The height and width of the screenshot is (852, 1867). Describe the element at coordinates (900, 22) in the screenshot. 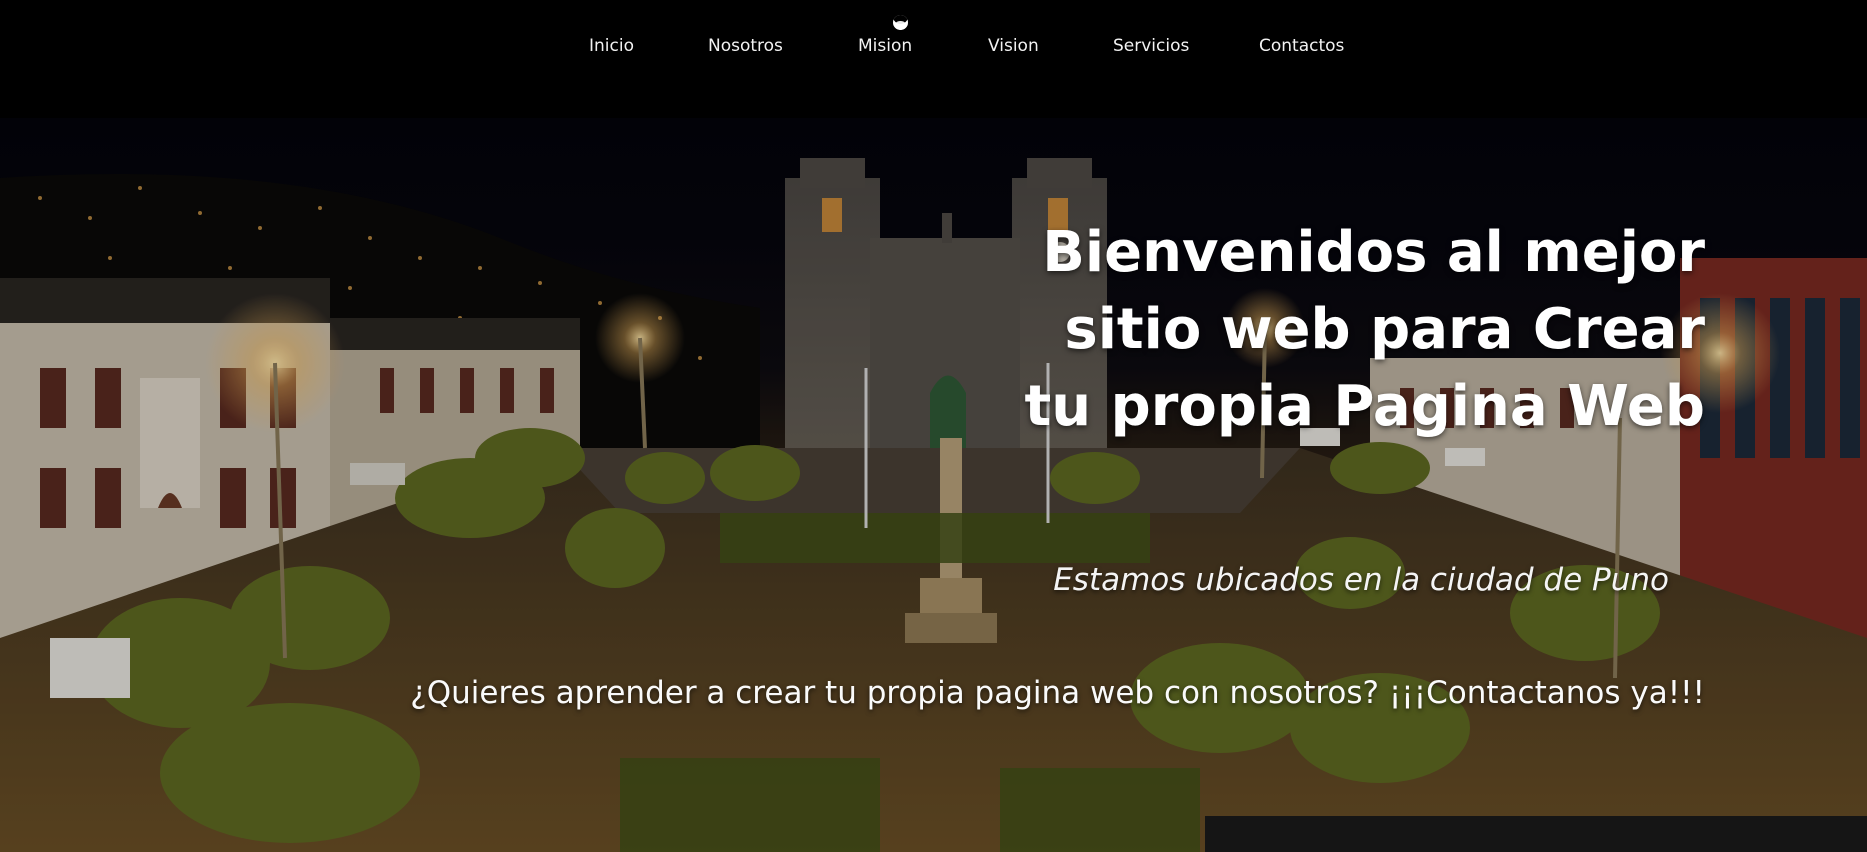

I see `moon-icon` at that location.